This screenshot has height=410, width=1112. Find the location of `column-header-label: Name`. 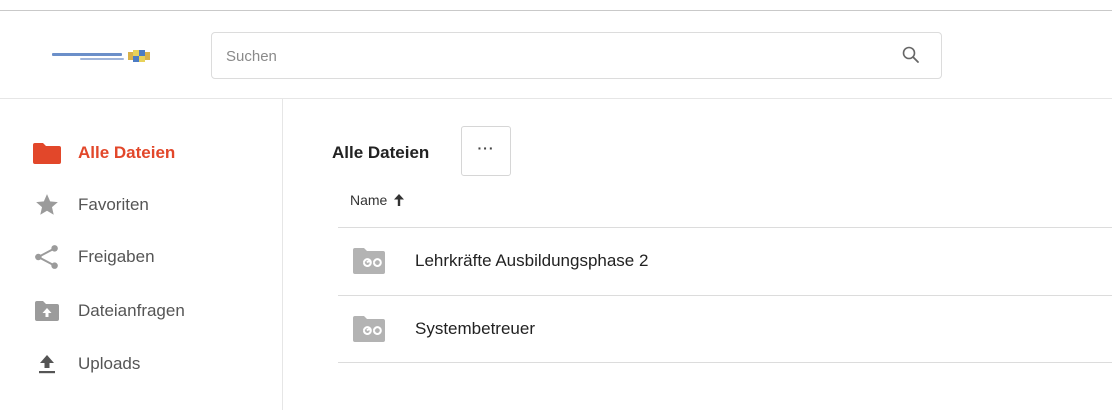

column-header-label: Name is located at coordinates (369, 200).